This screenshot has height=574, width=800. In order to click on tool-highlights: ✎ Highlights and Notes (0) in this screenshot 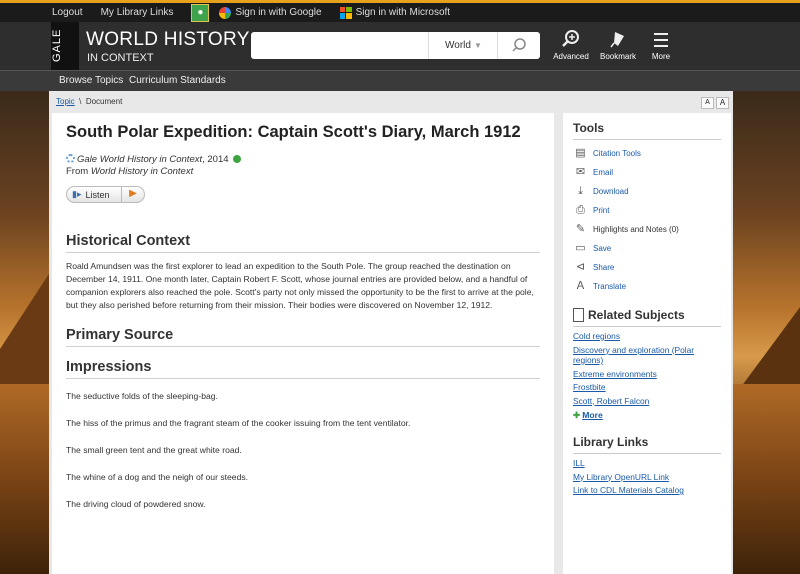, I will do `click(647, 229)`.